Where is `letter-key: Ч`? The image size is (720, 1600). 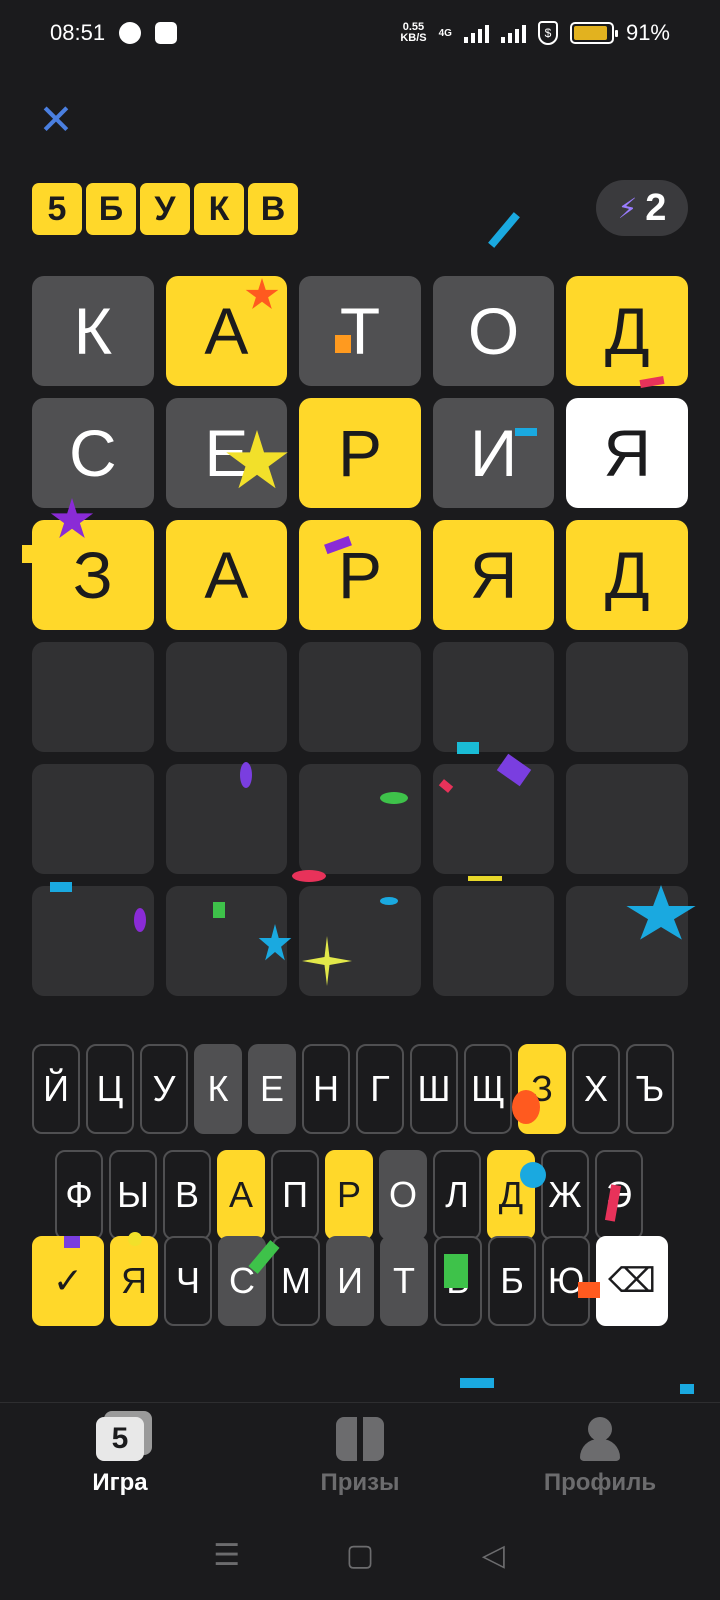 letter-key: Ч is located at coordinates (188, 1281).